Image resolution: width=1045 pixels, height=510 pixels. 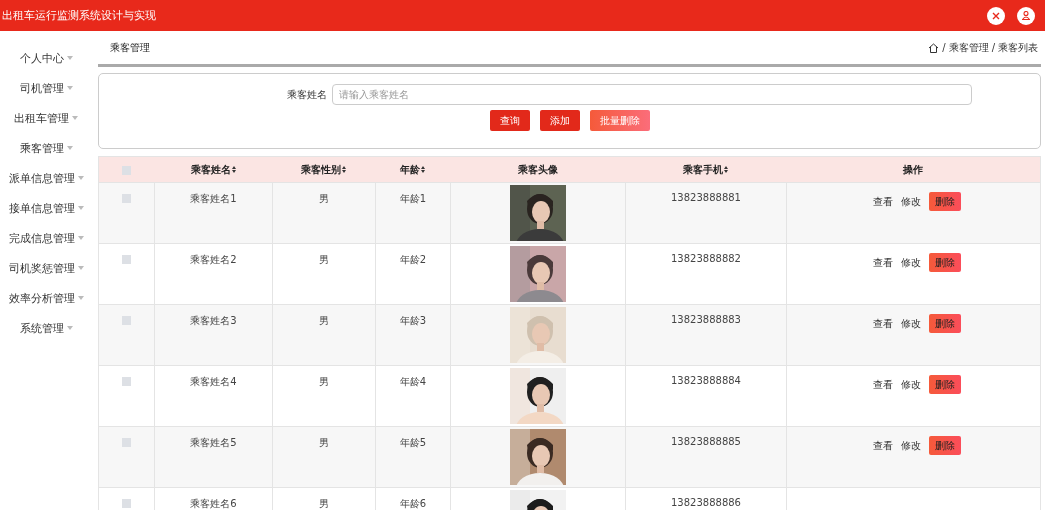 I want to click on column-header: 乘客姓名, so click(x=213, y=169).